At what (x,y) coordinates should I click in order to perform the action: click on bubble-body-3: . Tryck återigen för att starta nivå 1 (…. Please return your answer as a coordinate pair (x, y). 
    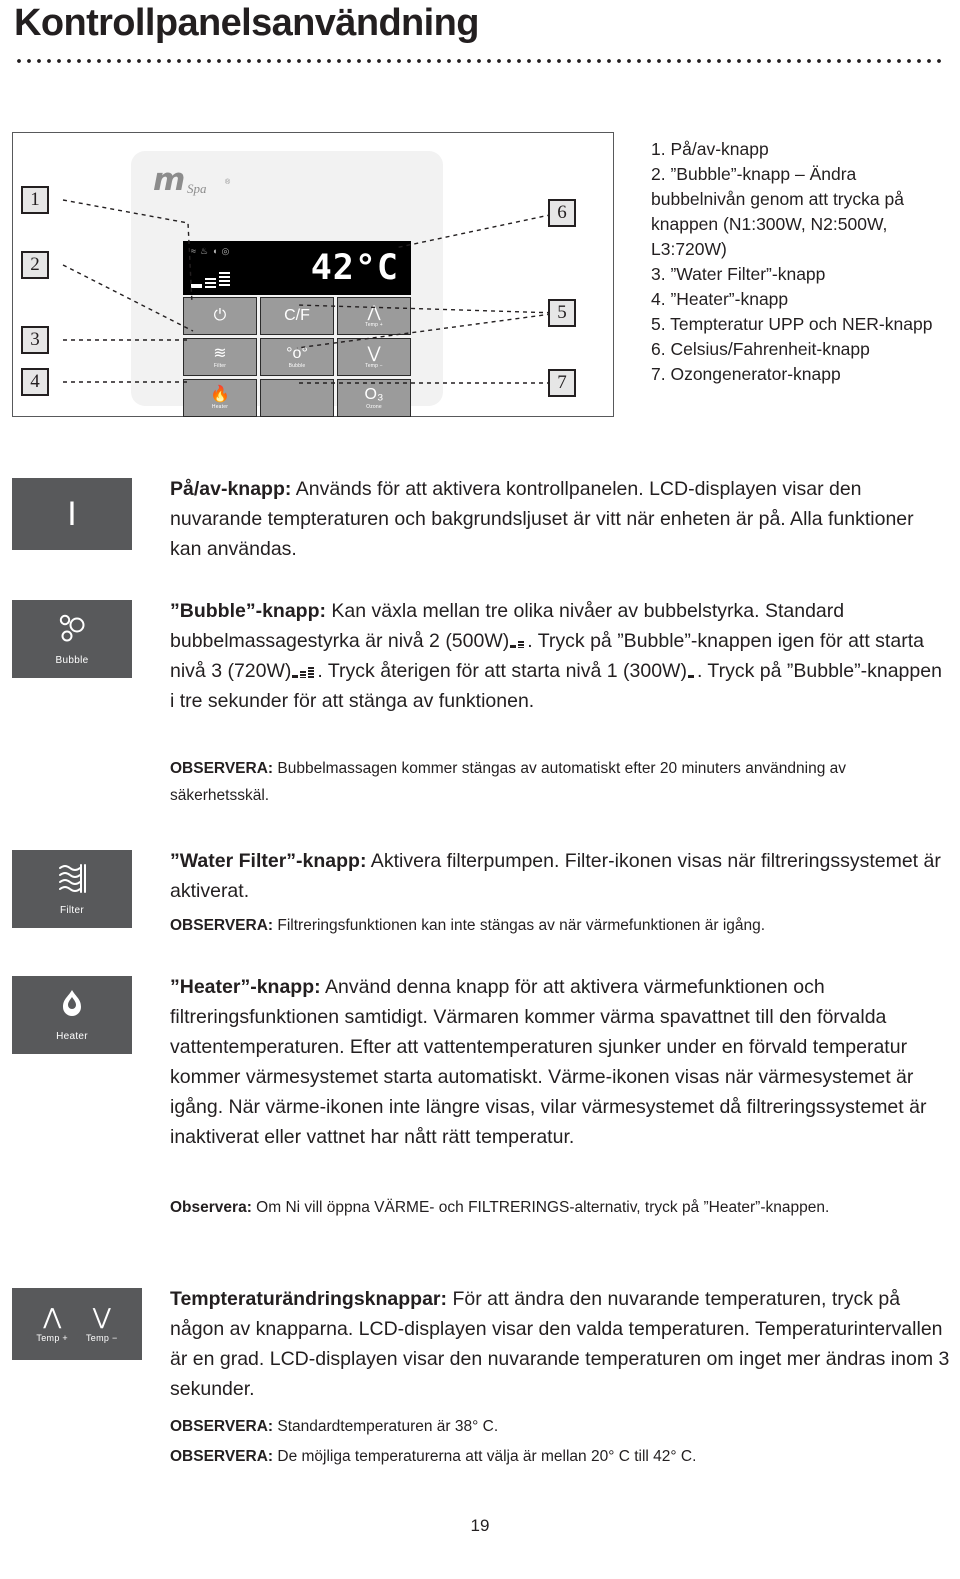
    Looking at the image, I should click on (502, 671).